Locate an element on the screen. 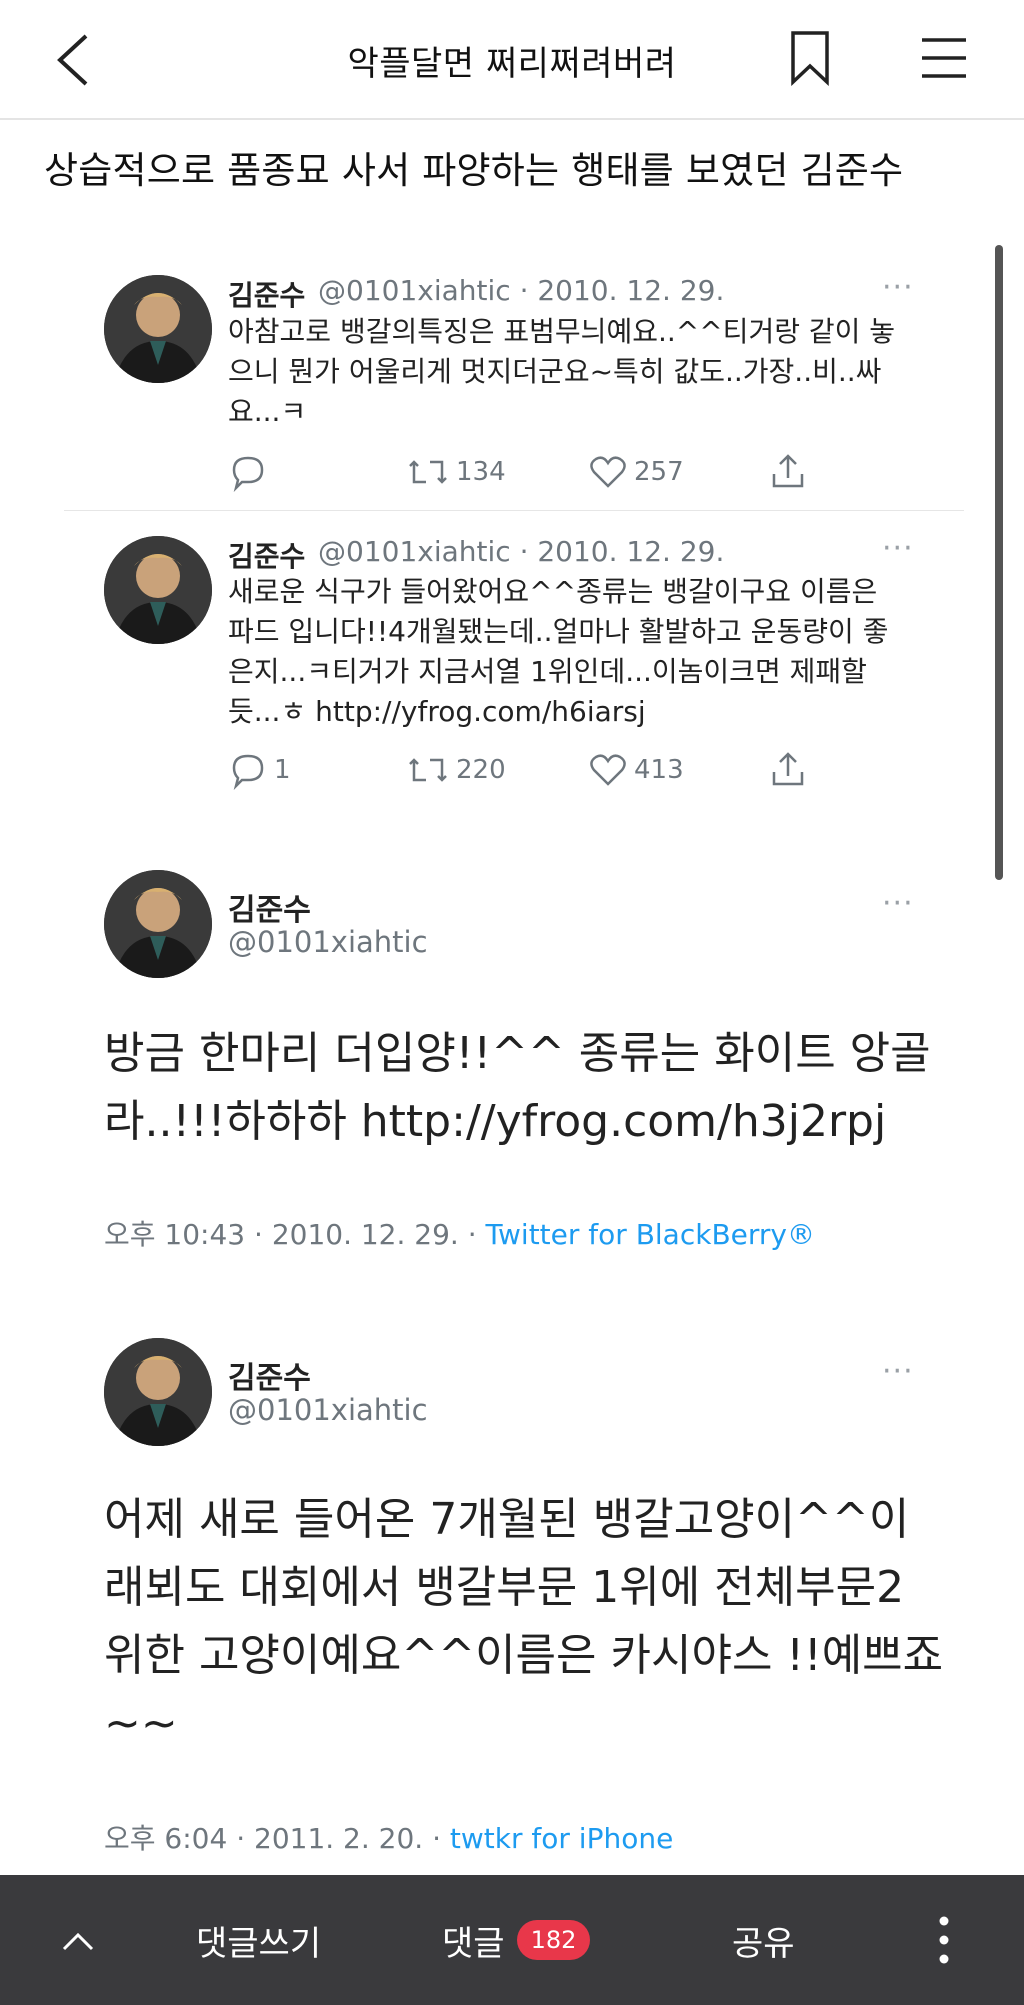  scroll-top-button is located at coordinates (78, 1940).